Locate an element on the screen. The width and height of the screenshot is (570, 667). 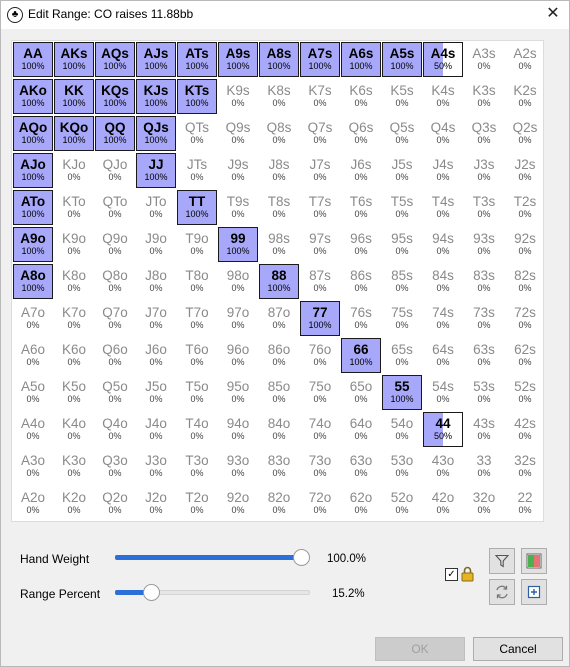
hand-cell-43o: 43o 0% is located at coordinates (443, 466).